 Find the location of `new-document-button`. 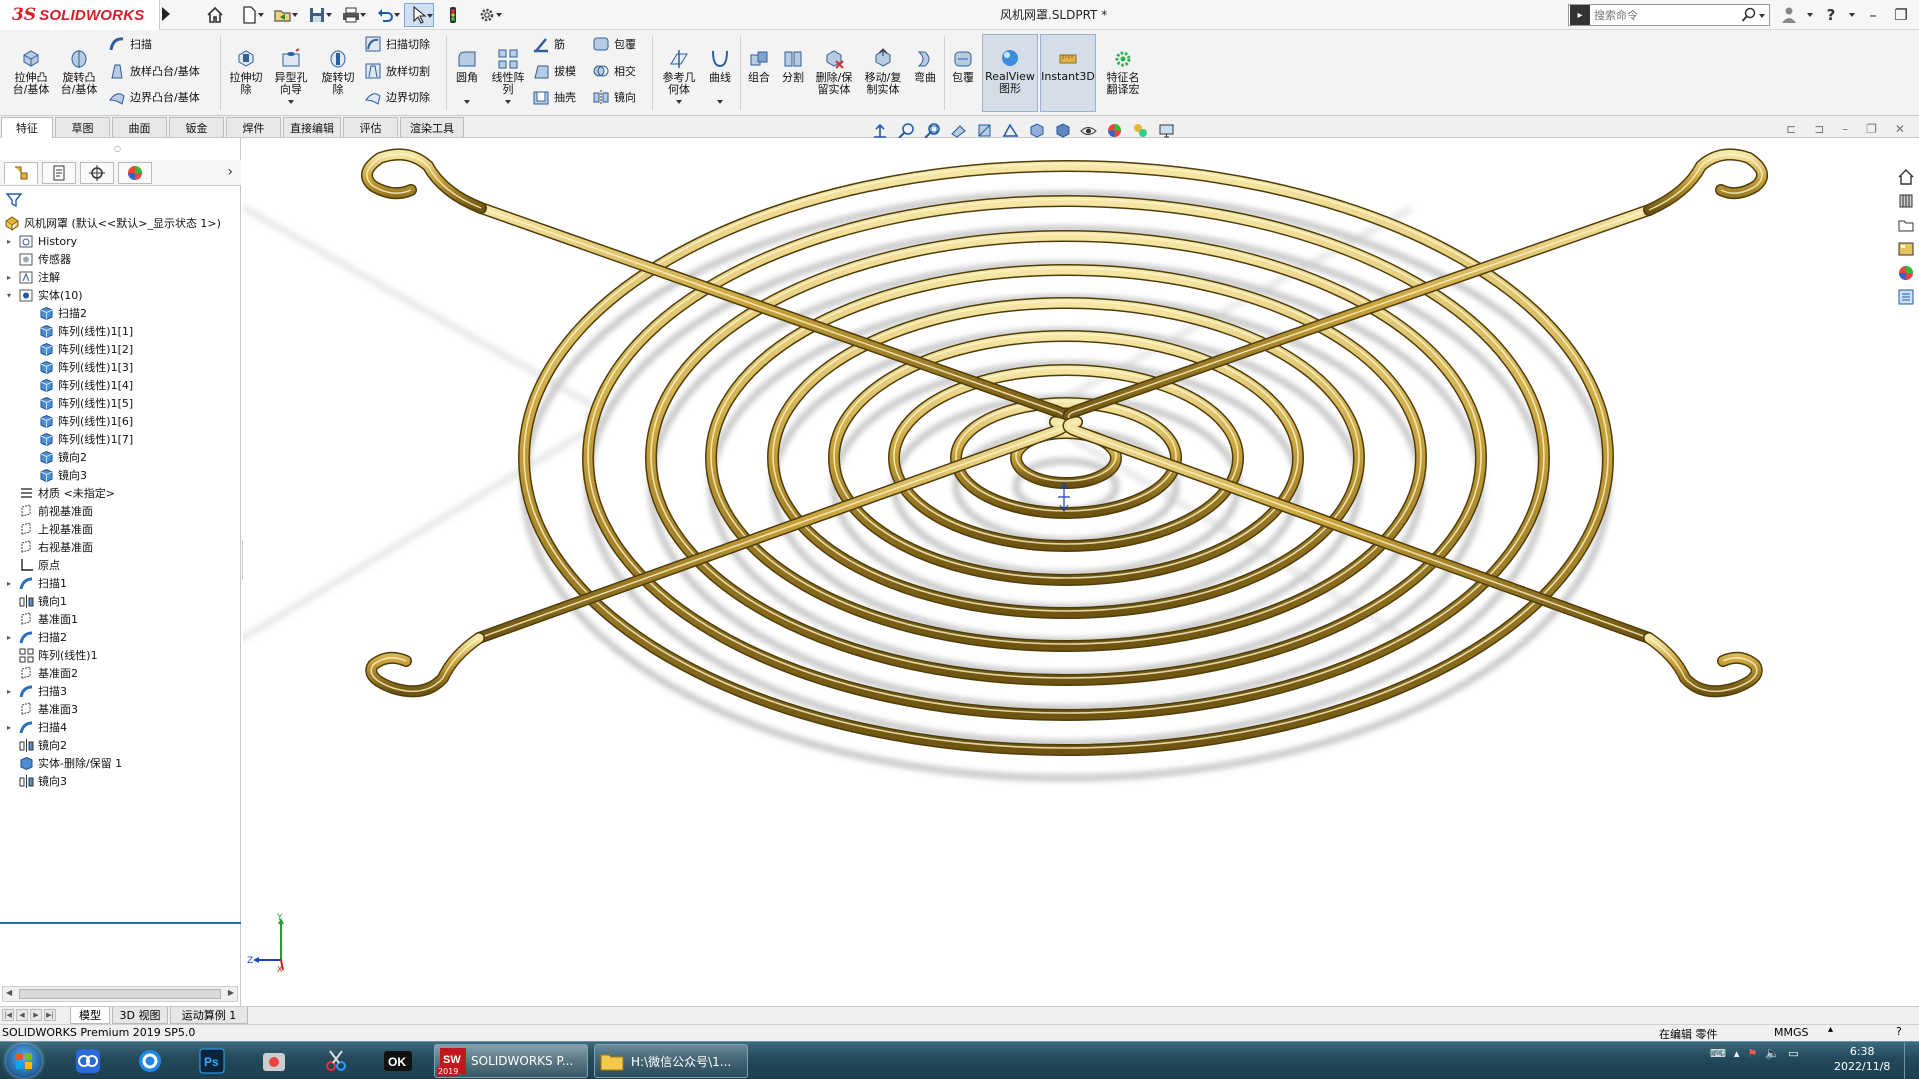

new-document-button is located at coordinates (249, 15).